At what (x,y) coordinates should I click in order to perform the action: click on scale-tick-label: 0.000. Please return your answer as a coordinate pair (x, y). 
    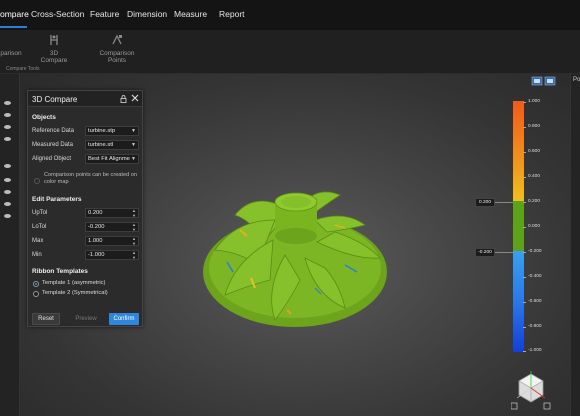
    Looking at the image, I should click on (534, 226).